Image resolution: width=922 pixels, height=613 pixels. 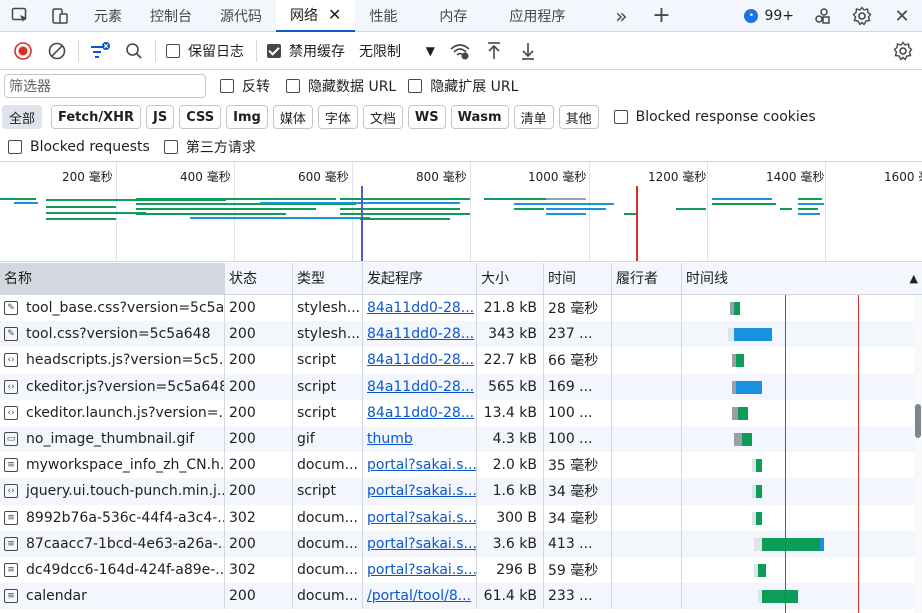 I want to click on type-filter-all: 全部, so click(x=22, y=117).